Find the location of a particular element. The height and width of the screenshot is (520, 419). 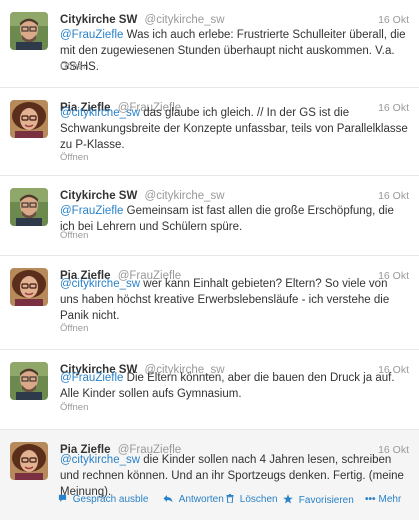

reply-button: Antworten is located at coordinates (193, 499).